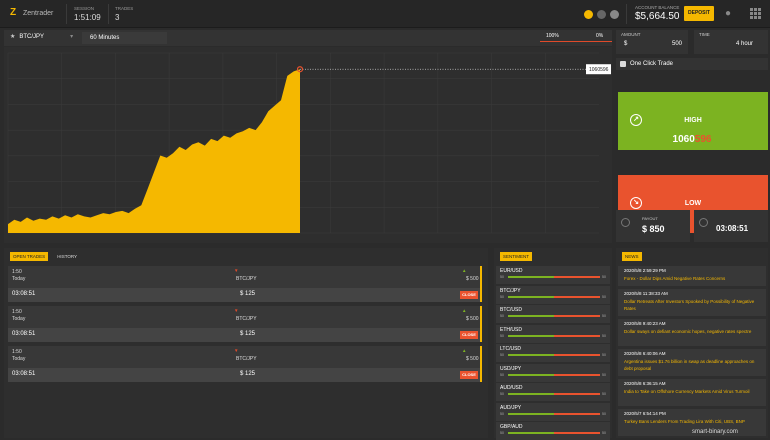 This screenshot has height=440, width=770. I want to click on sentiment-row: ETH/USD 50 50, so click(553, 333).